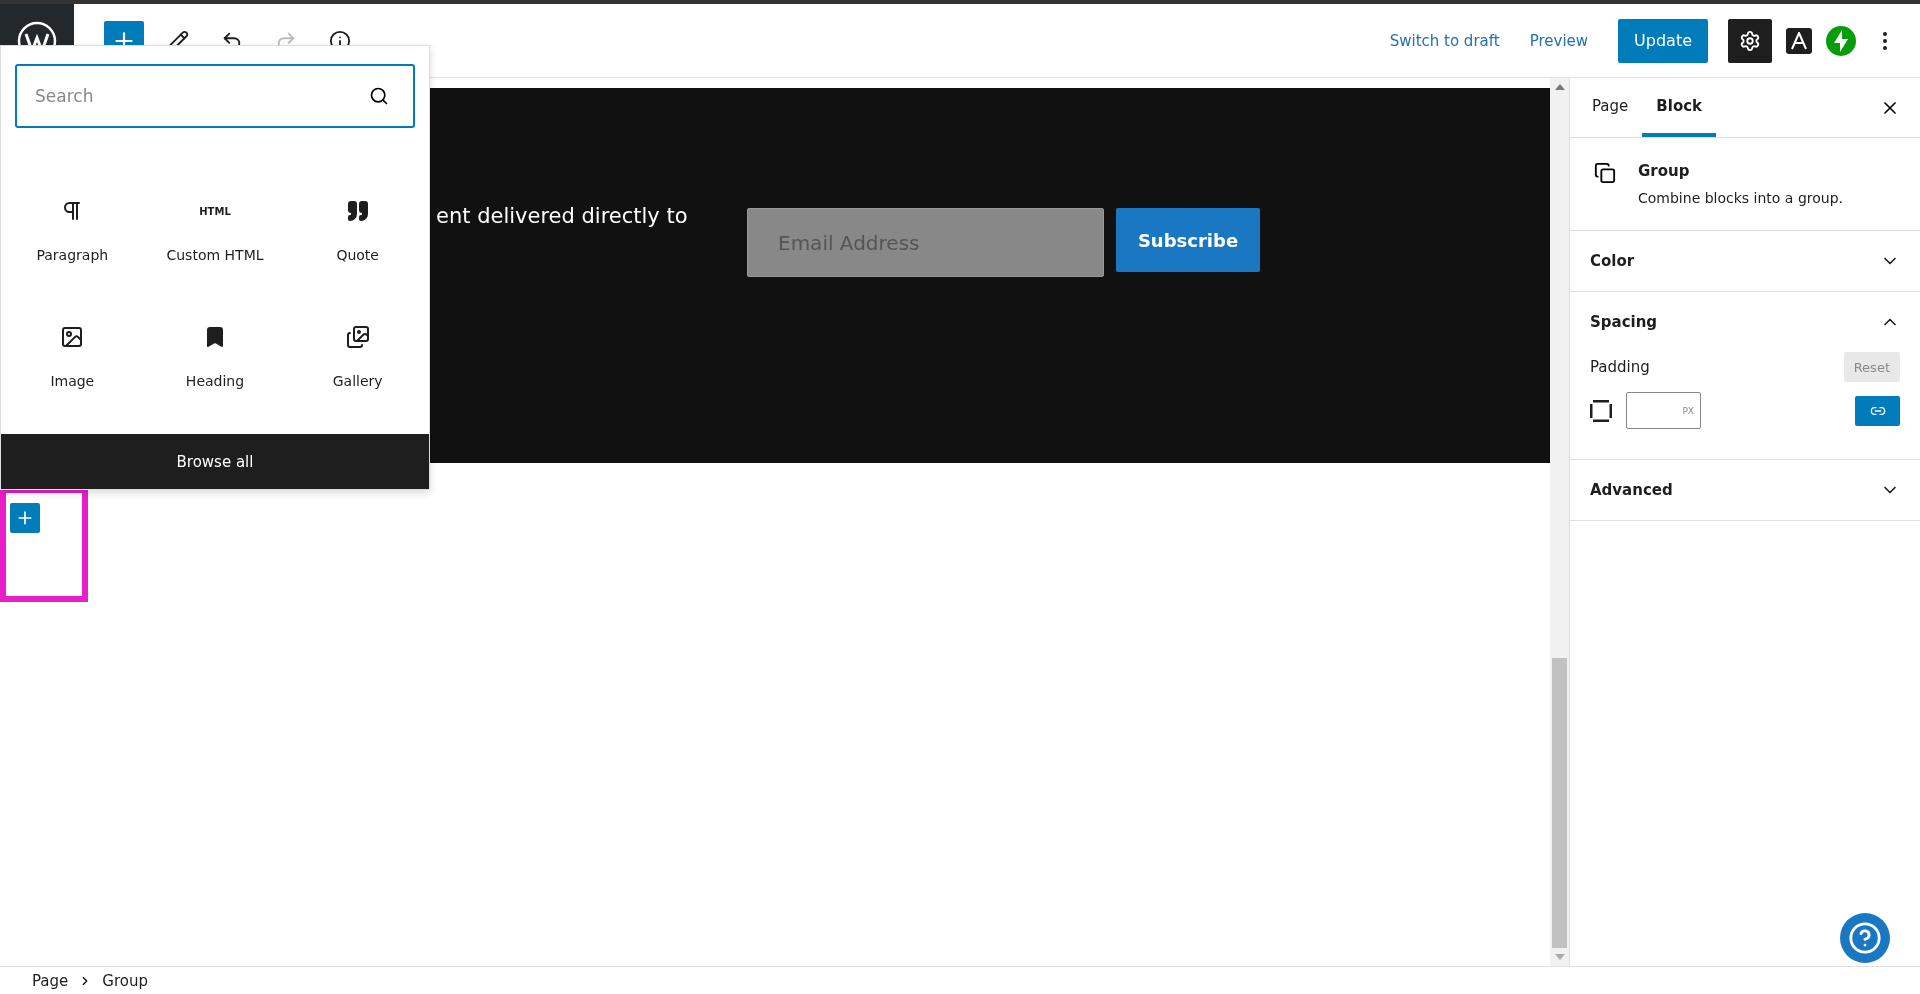 This screenshot has width=1920, height=994. What do you see at coordinates (215, 461) in the screenshot?
I see `browse-all-button: Browse all` at bounding box center [215, 461].